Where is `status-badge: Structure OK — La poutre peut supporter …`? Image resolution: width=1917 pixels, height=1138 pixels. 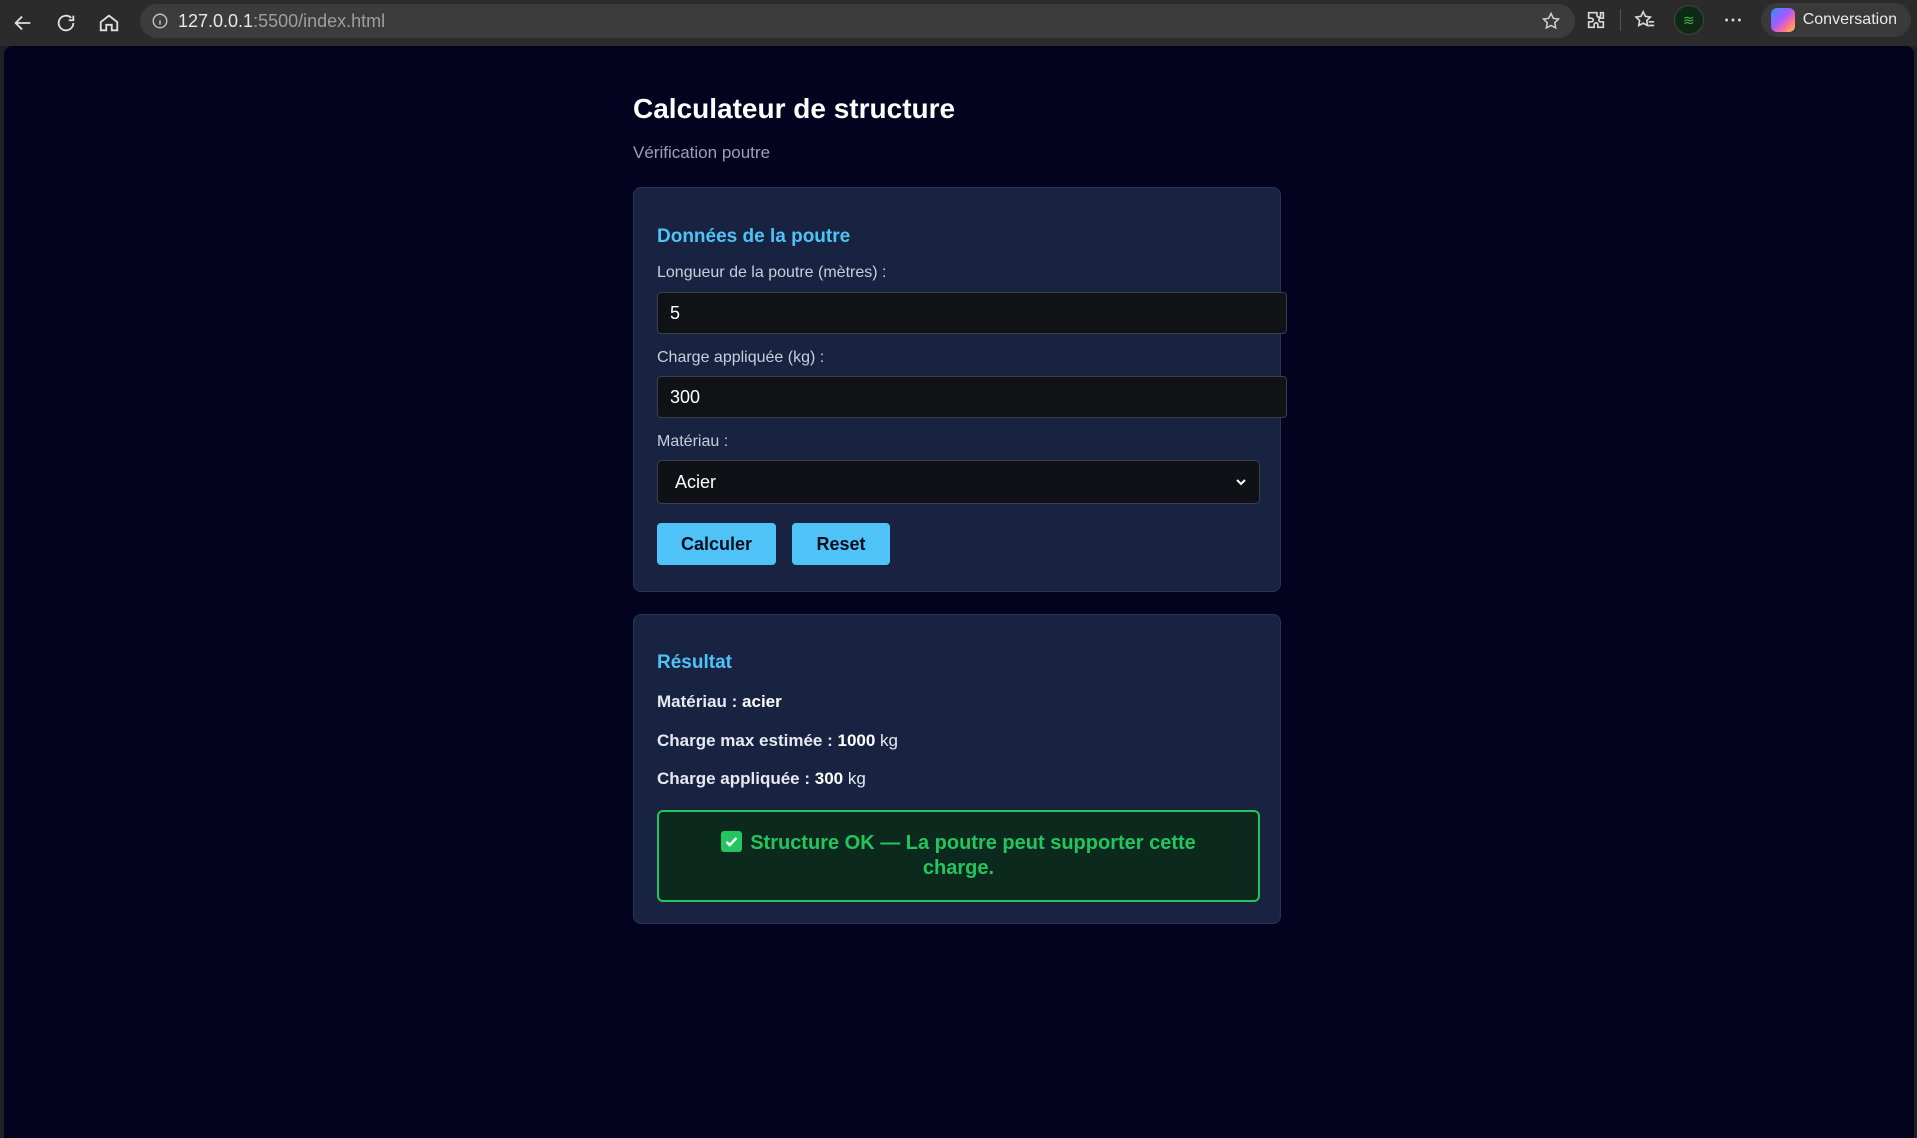
status-badge: Structure OK — La poutre peut supporter … is located at coordinates (958, 856).